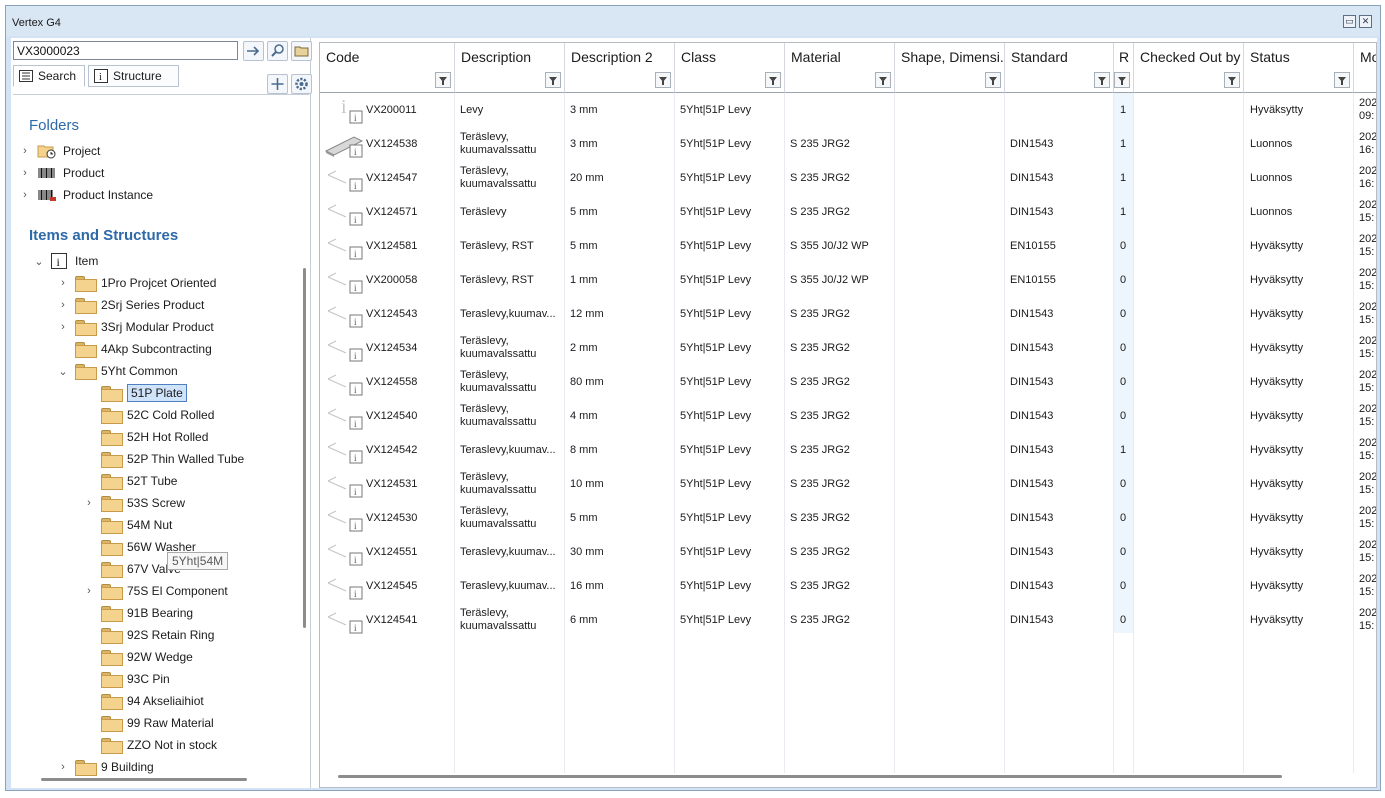 The height and width of the screenshot is (798, 1385). I want to click on tree-node: 93C Pin, so click(135, 679).